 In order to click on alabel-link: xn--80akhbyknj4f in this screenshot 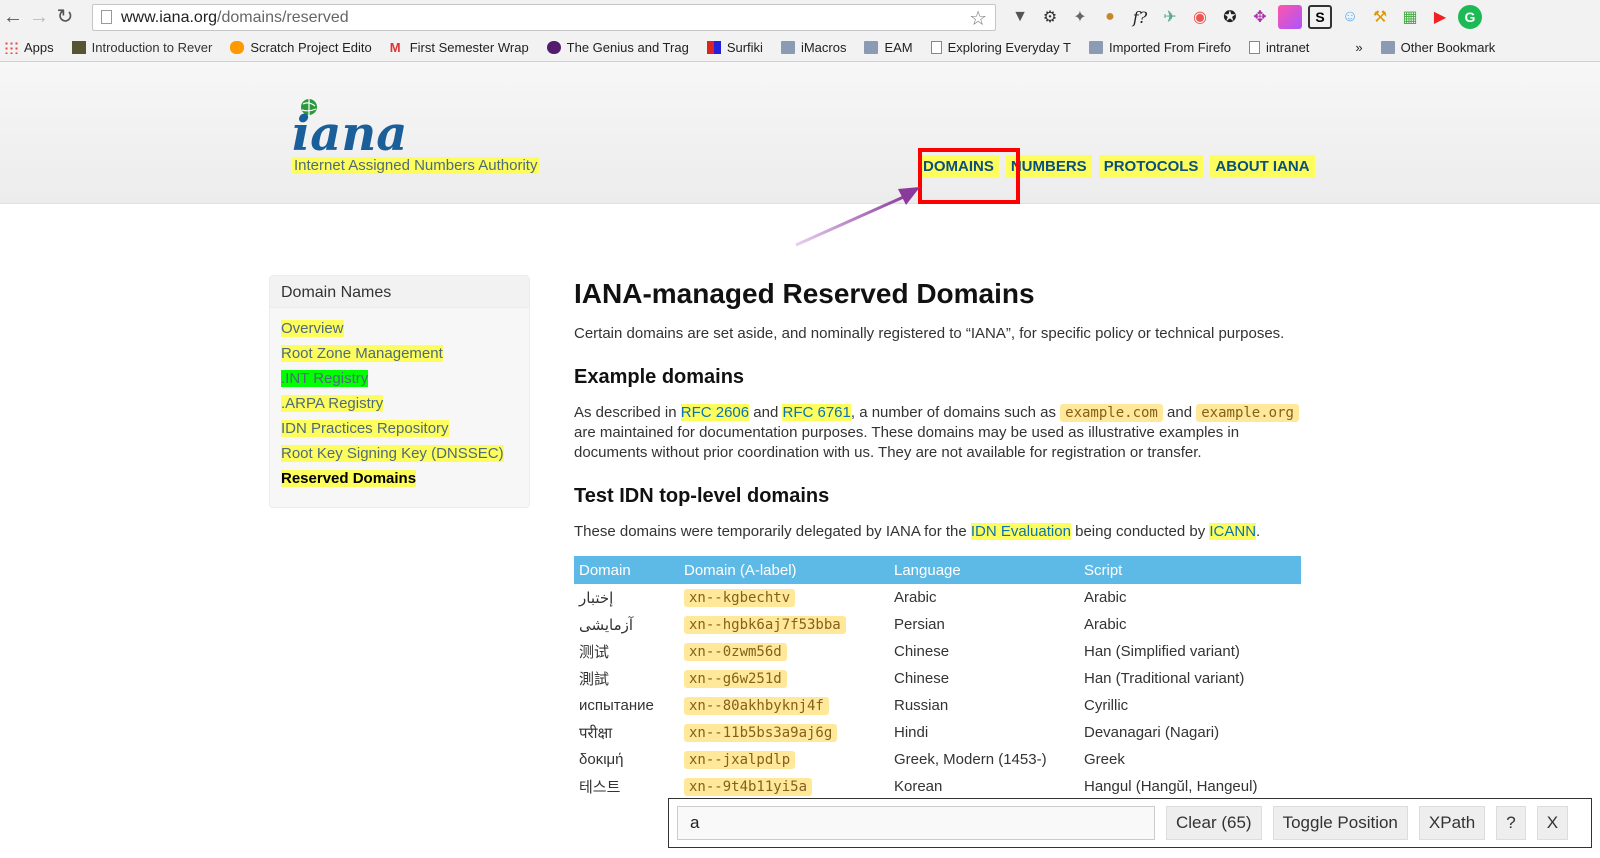, I will do `click(756, 706)`.